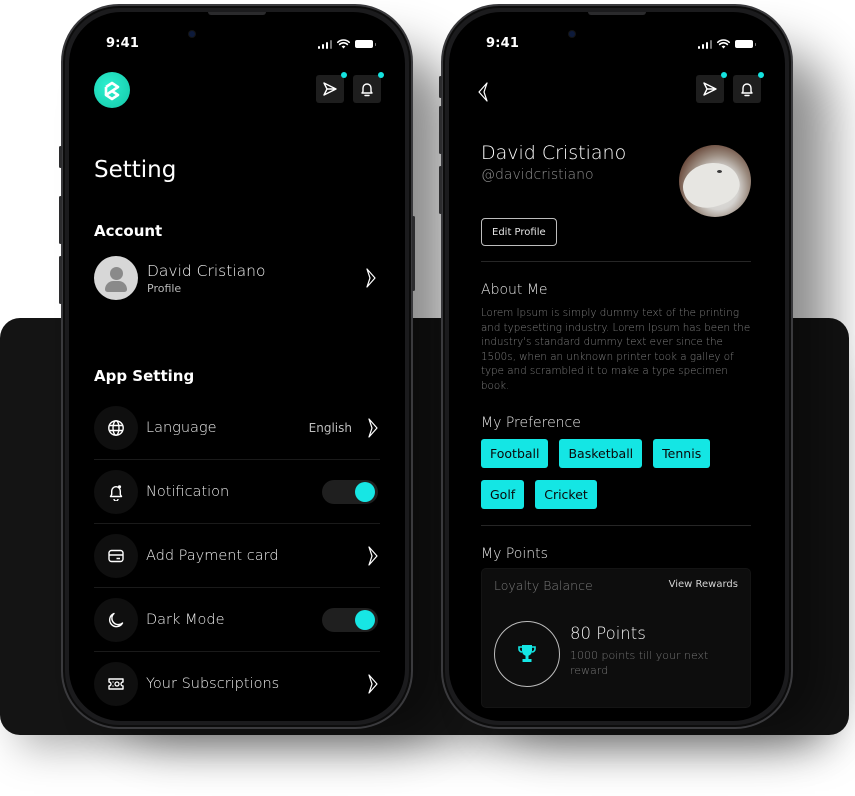 The image size is (855, 796). Describe the element at coordinates (164, 288) in the screenshot. I see `profile-subtitle: Profile` at that location.